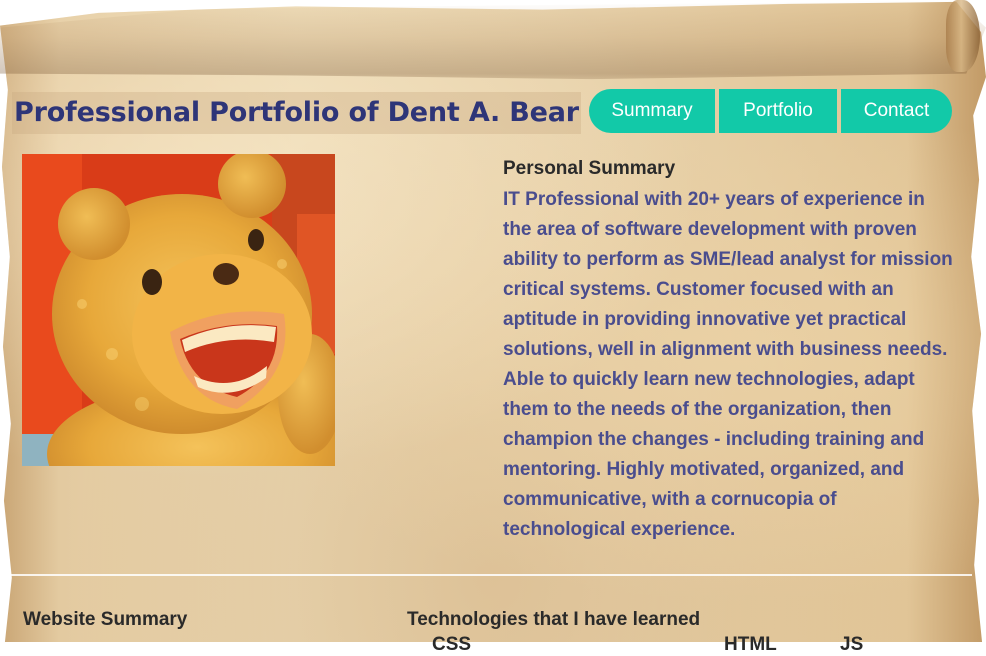 This screenshot has width=986, height=656. What do you see at coordinates (896, 111) in the screenshot?
I see `nav-contact-button: Contact` at bounding box center [896, 111].